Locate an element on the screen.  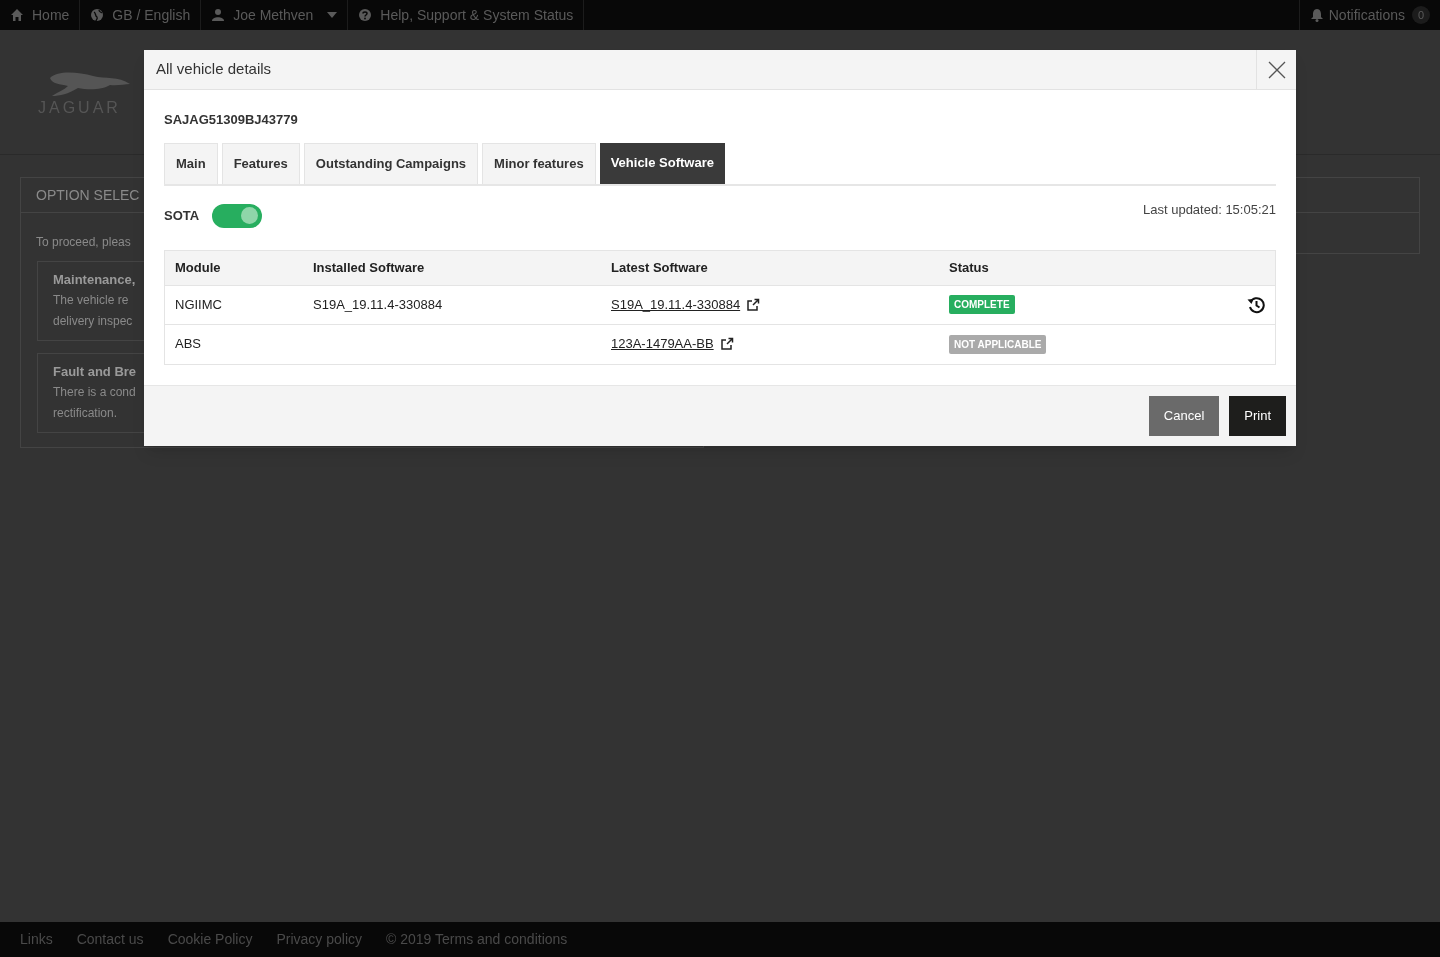
column-header: Latest Software is located at coordinates (660, 267).